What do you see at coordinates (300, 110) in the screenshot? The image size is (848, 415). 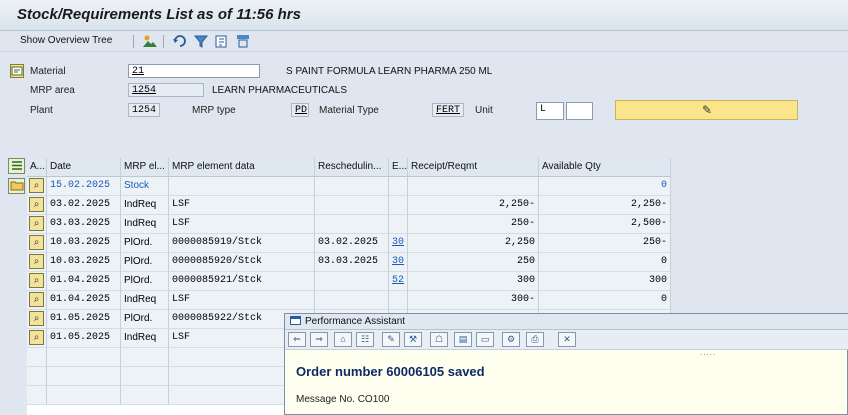 I see `mrp-type-field: PD` at bounding box center [300, 110].